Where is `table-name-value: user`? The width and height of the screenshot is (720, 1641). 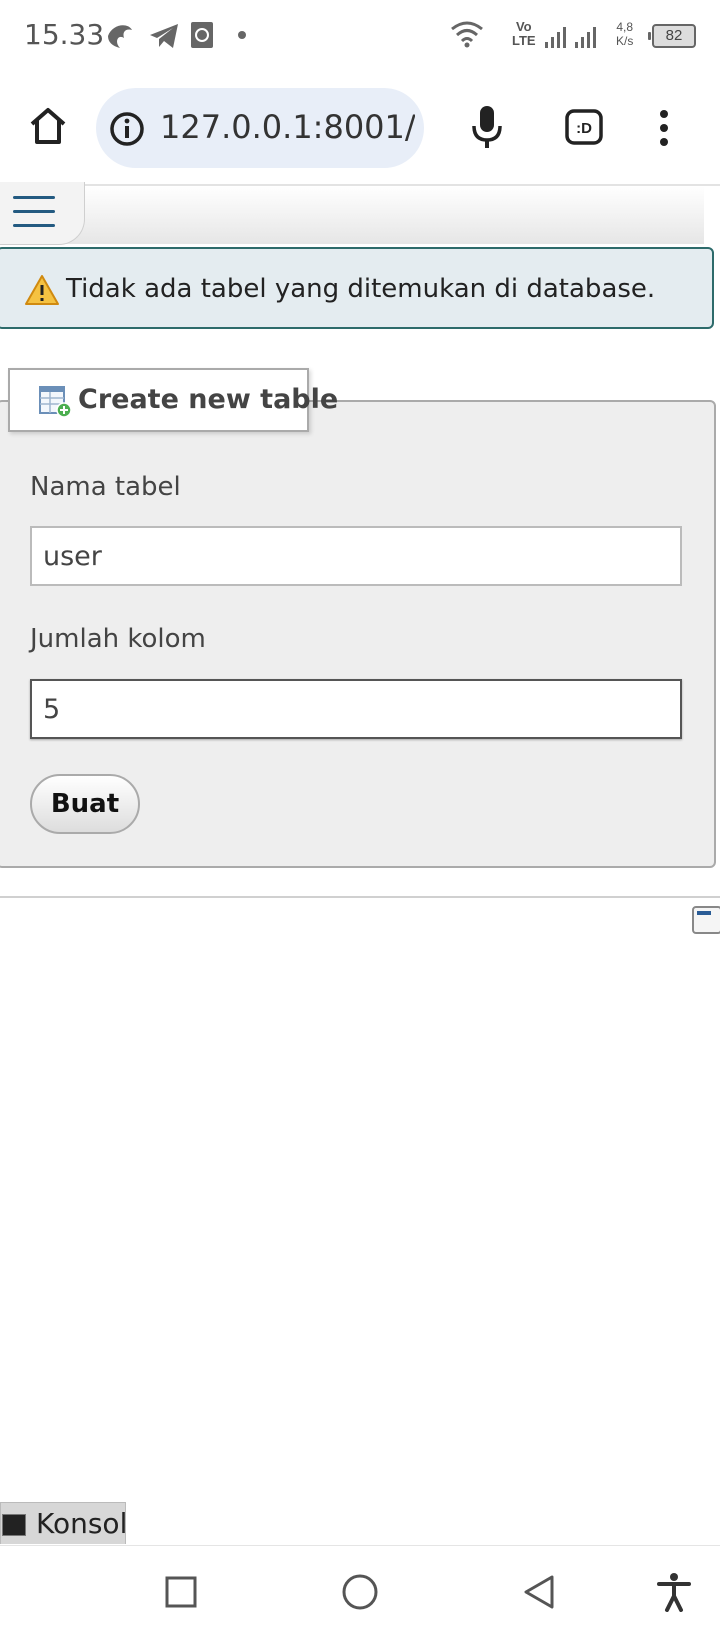 table-name-value: user is located at coordinates (72, 556).